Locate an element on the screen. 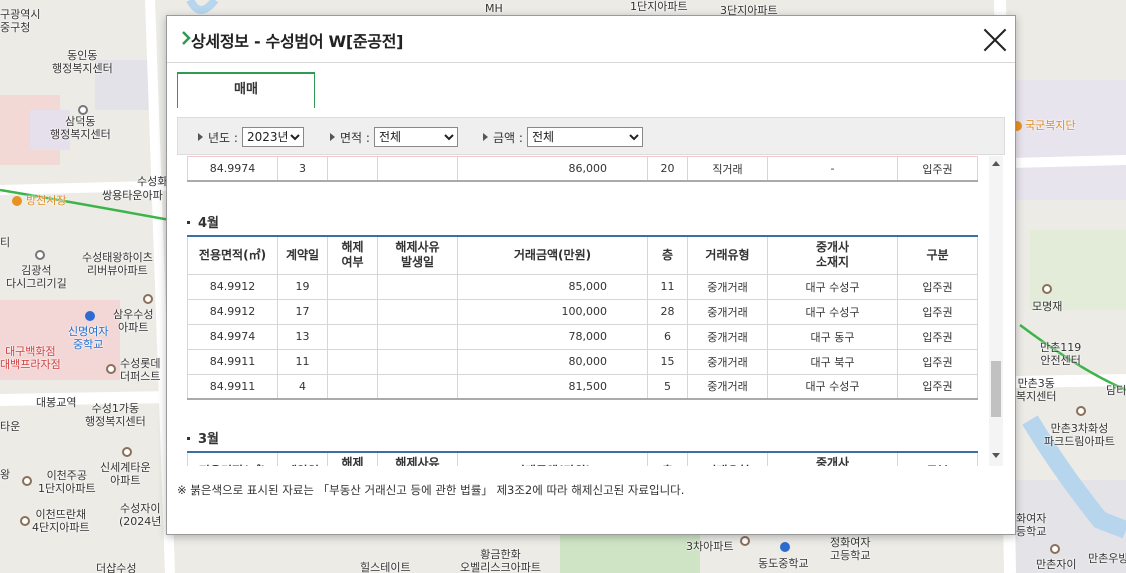 This screenshot has height=573, width=1126. table-row: 84.9974 3 86,000 20 직거래 - 입주권 is located at coordinates (582, 169).